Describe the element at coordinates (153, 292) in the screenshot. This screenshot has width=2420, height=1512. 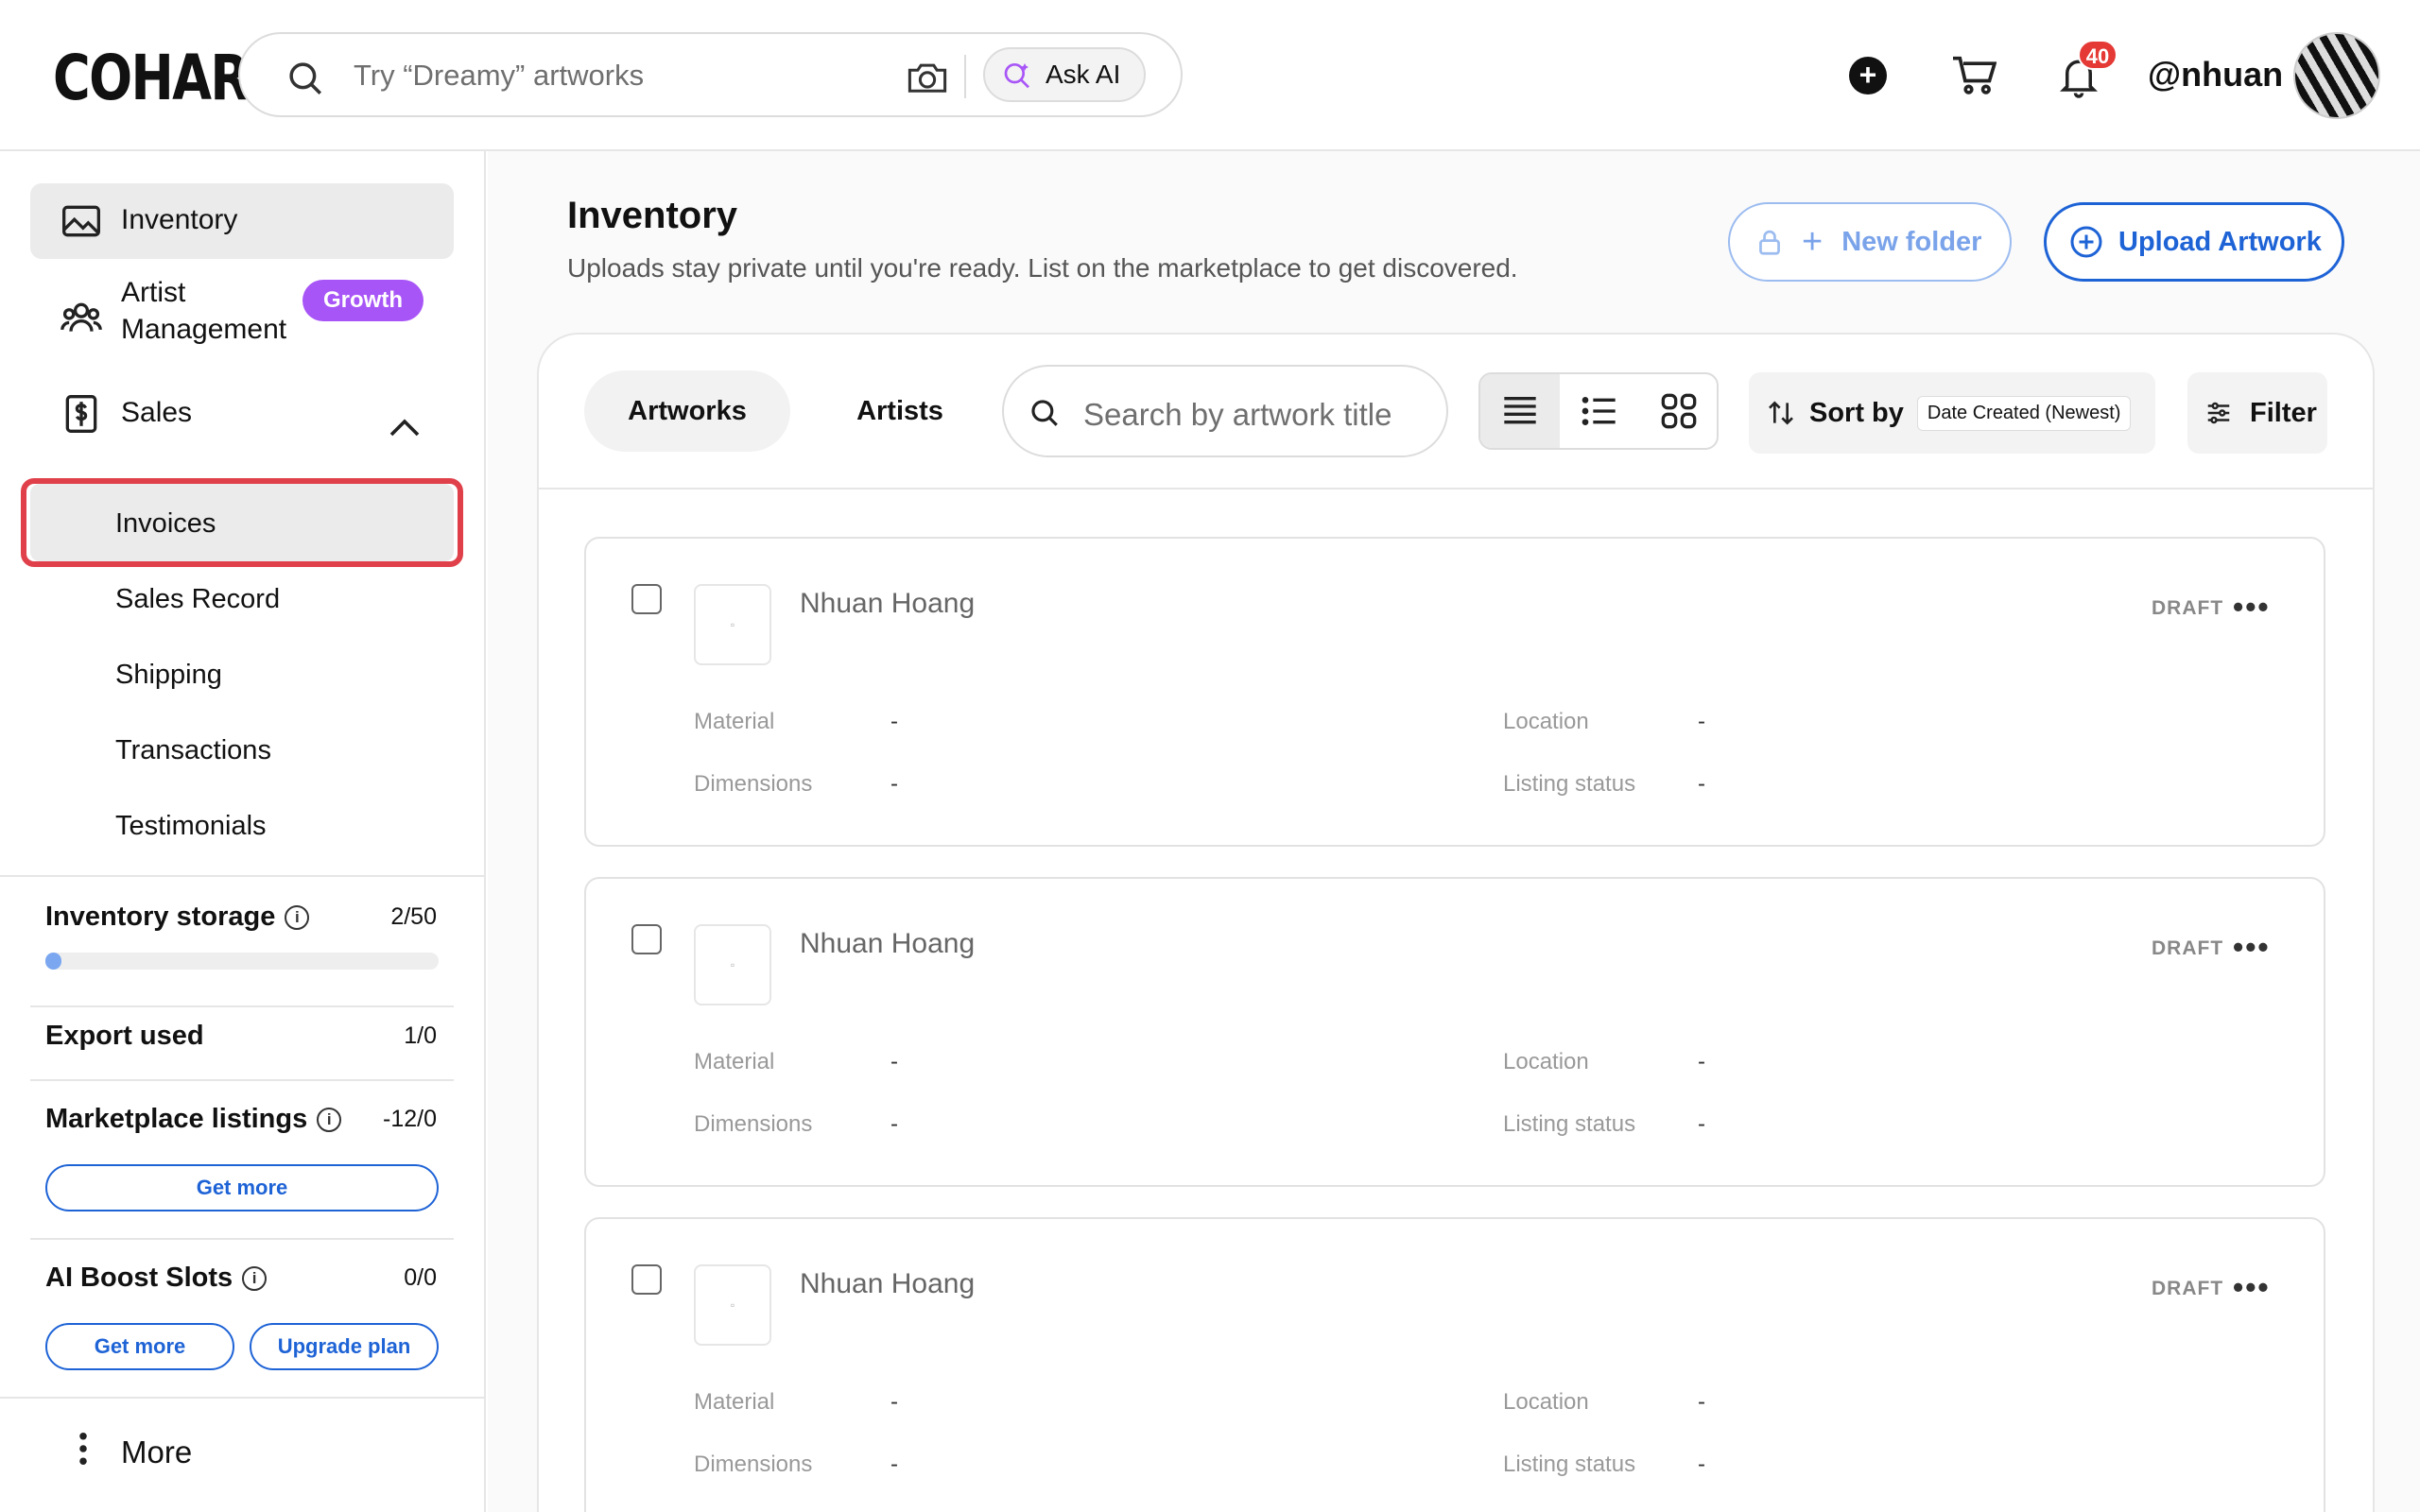
I see `artist-label-line1: Artist` at that location.